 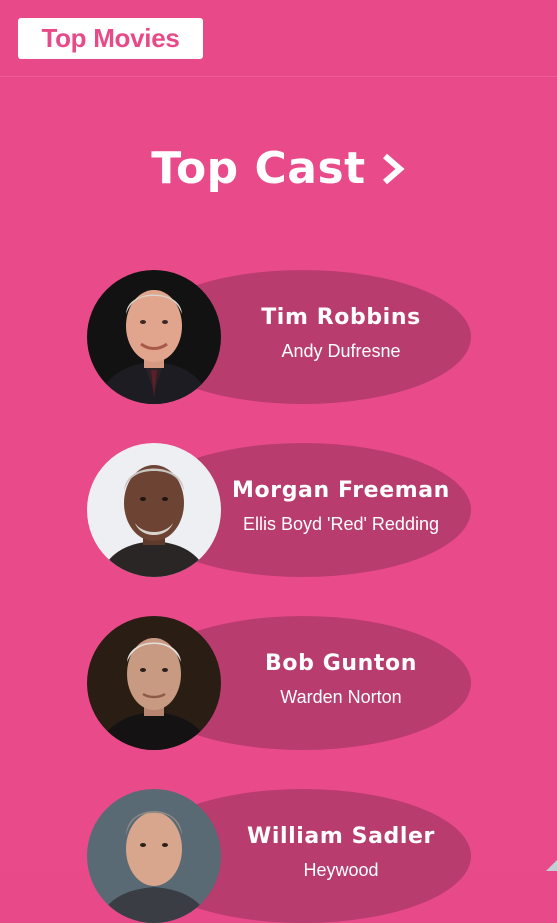 I want to click on actor-name: Morgan Freeman, so click(x=341, y=490).